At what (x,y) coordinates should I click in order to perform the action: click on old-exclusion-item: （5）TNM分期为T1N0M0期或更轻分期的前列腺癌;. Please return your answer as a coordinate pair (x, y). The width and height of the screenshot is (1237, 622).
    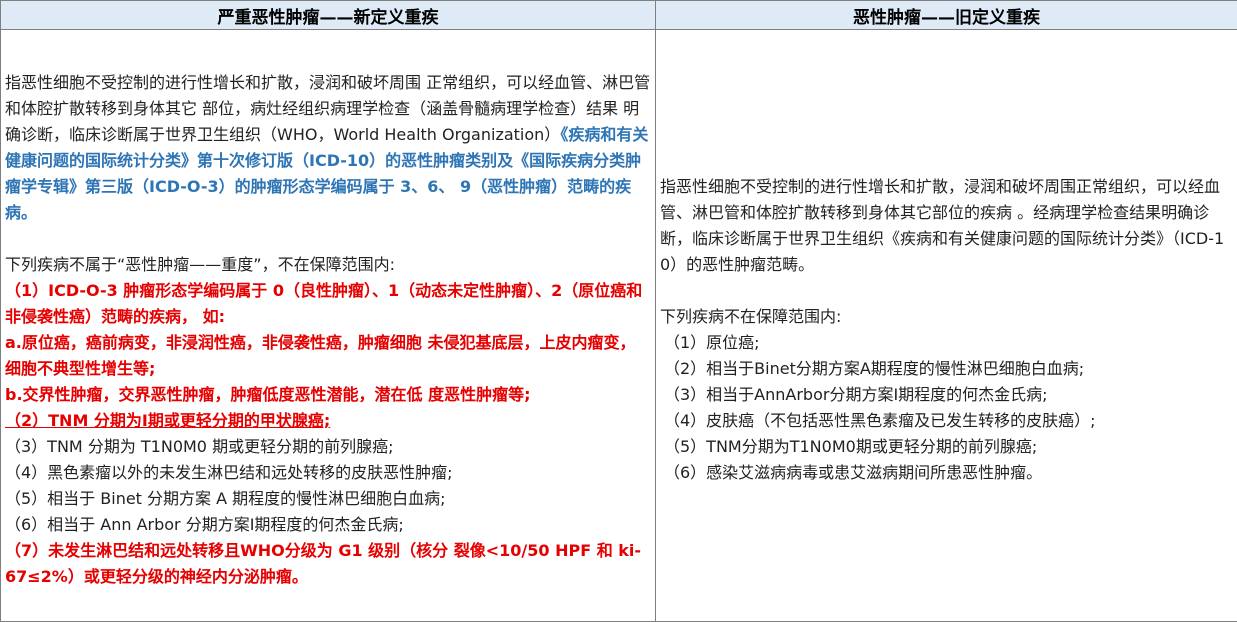
    Looking at the image, I should click on (851, 446).